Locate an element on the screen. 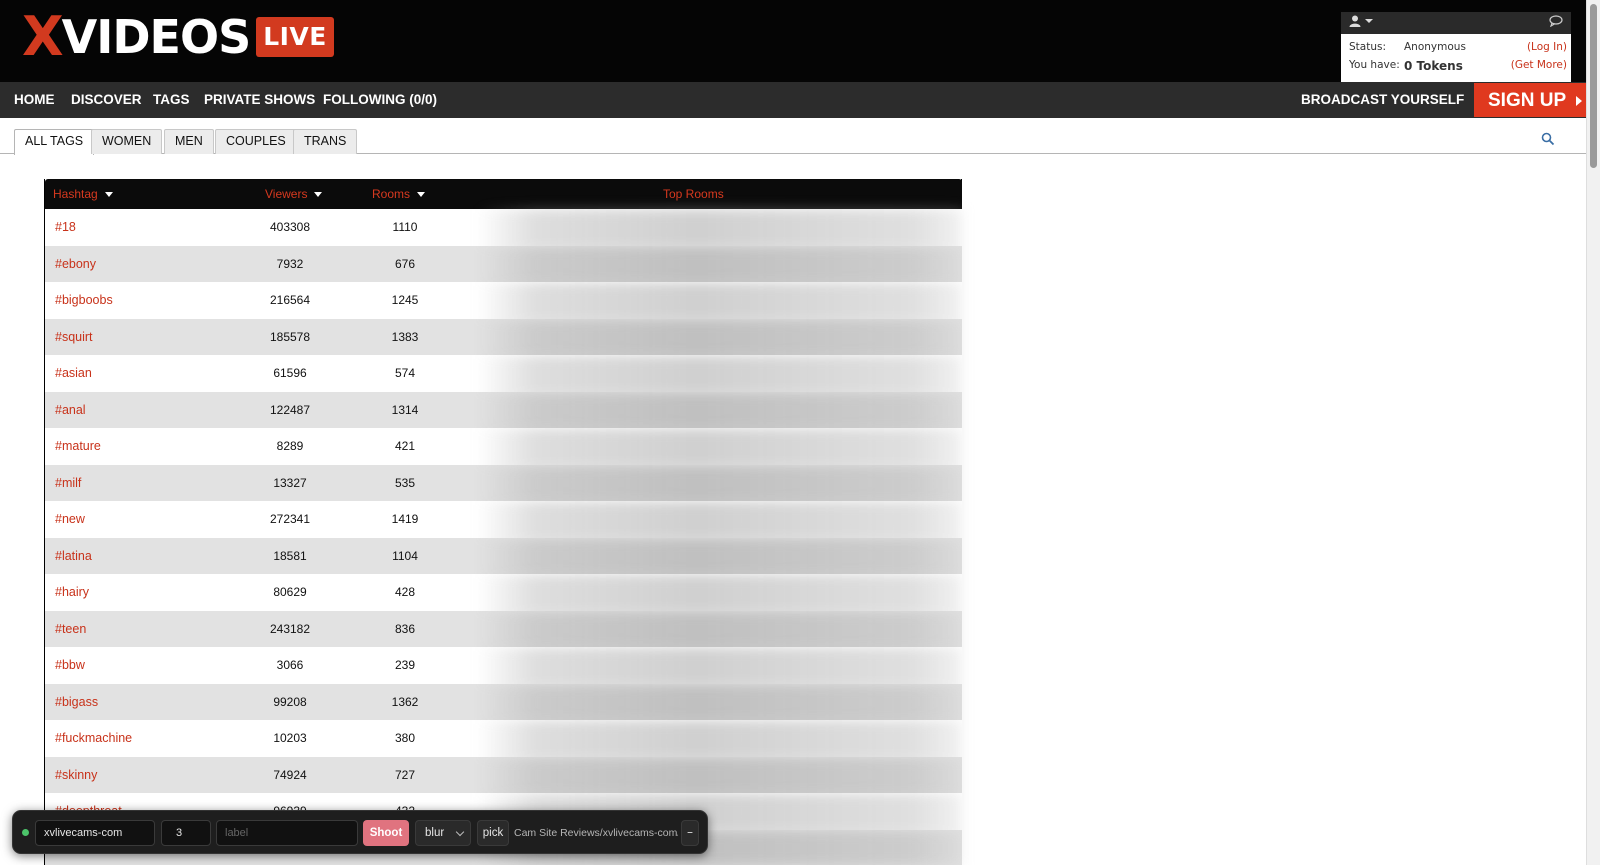 The height and width of the screenshot is (865, 1600). hashtag-link: #new is located at coordinates (70, 519).